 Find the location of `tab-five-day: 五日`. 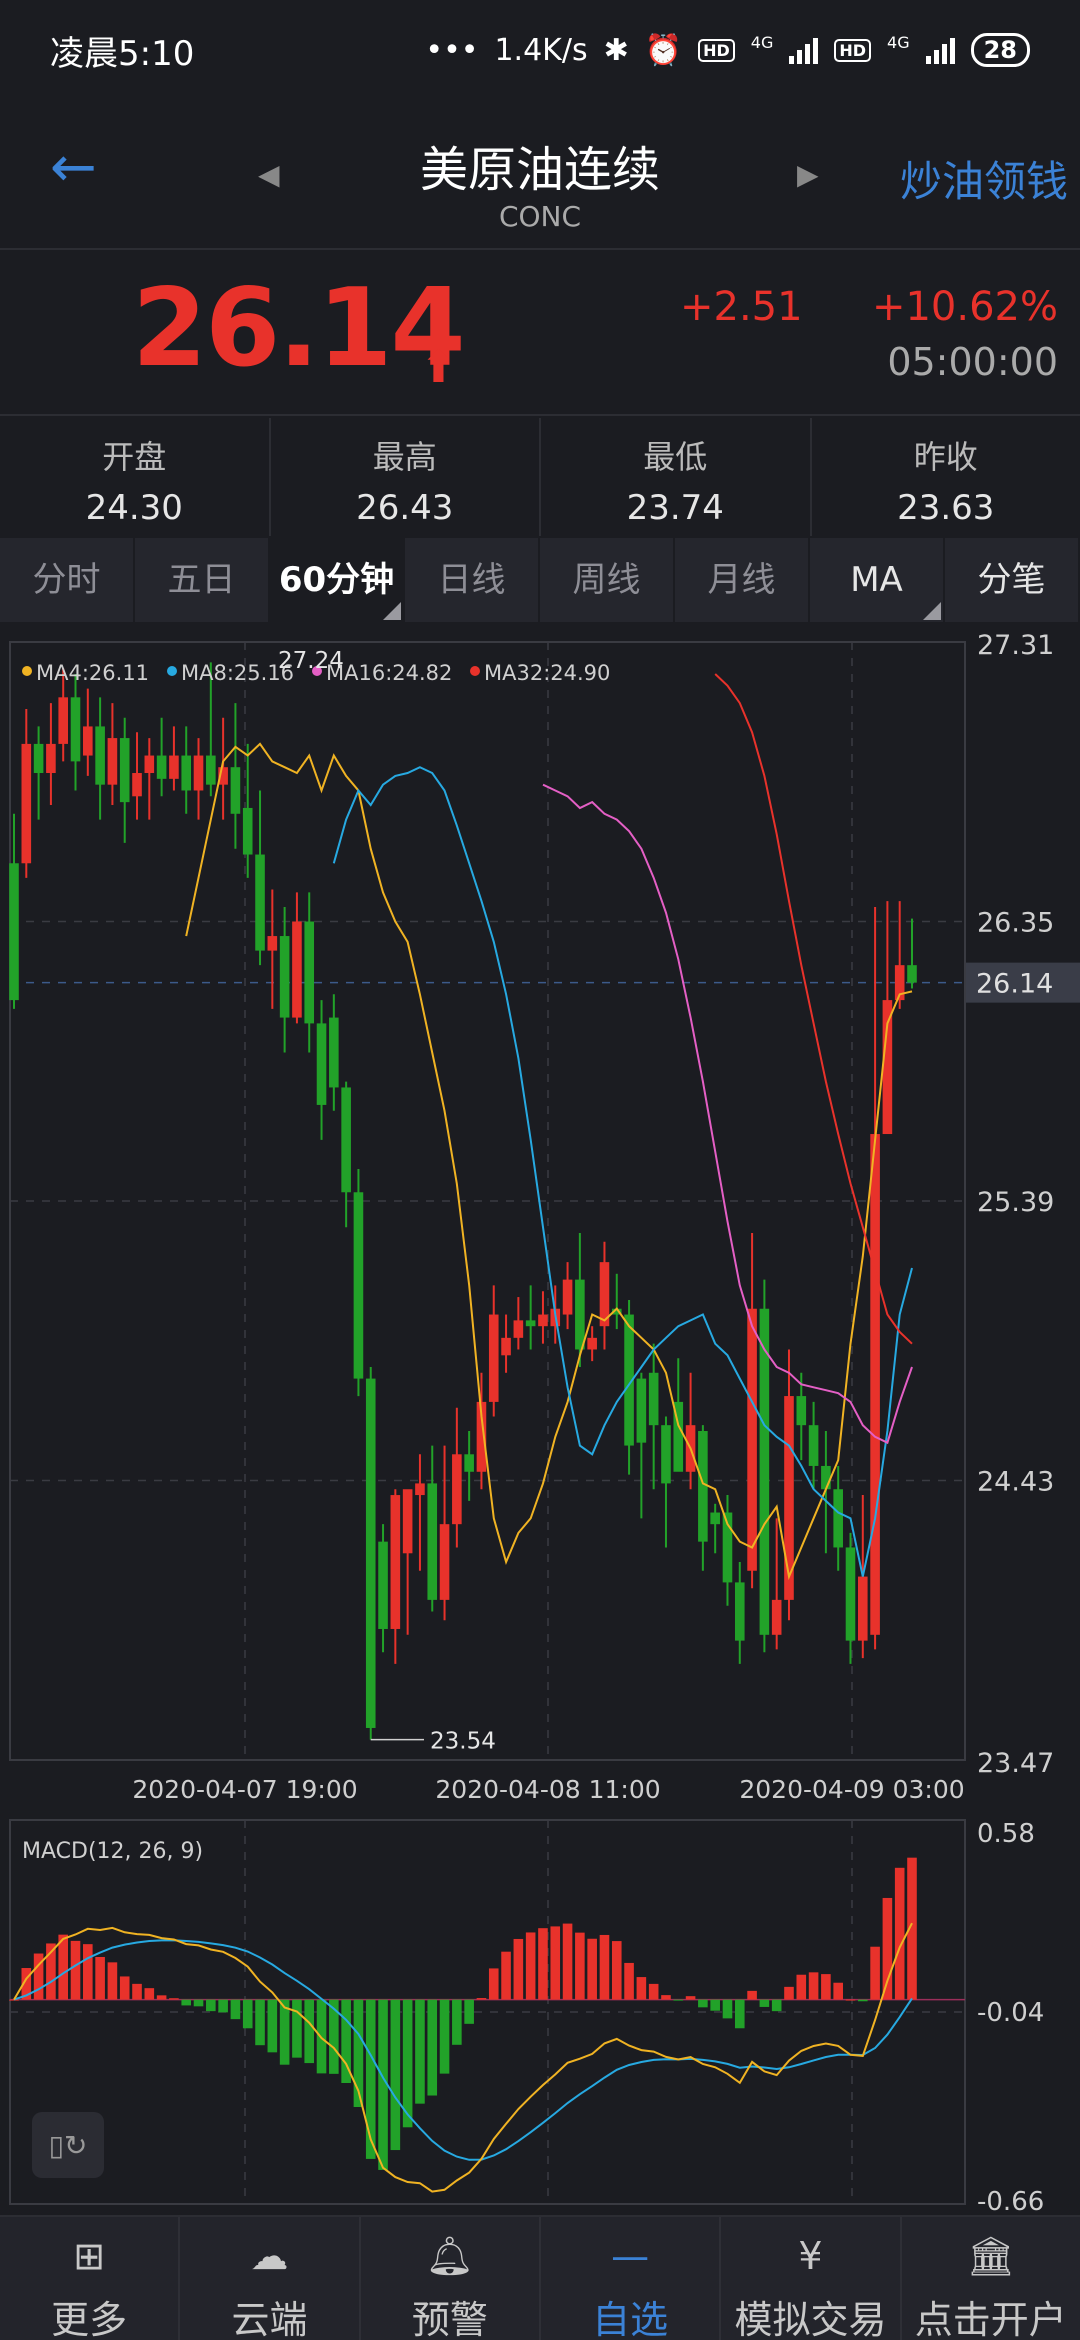

tab-five-day: 五日 is located at coordinates (202, 580).